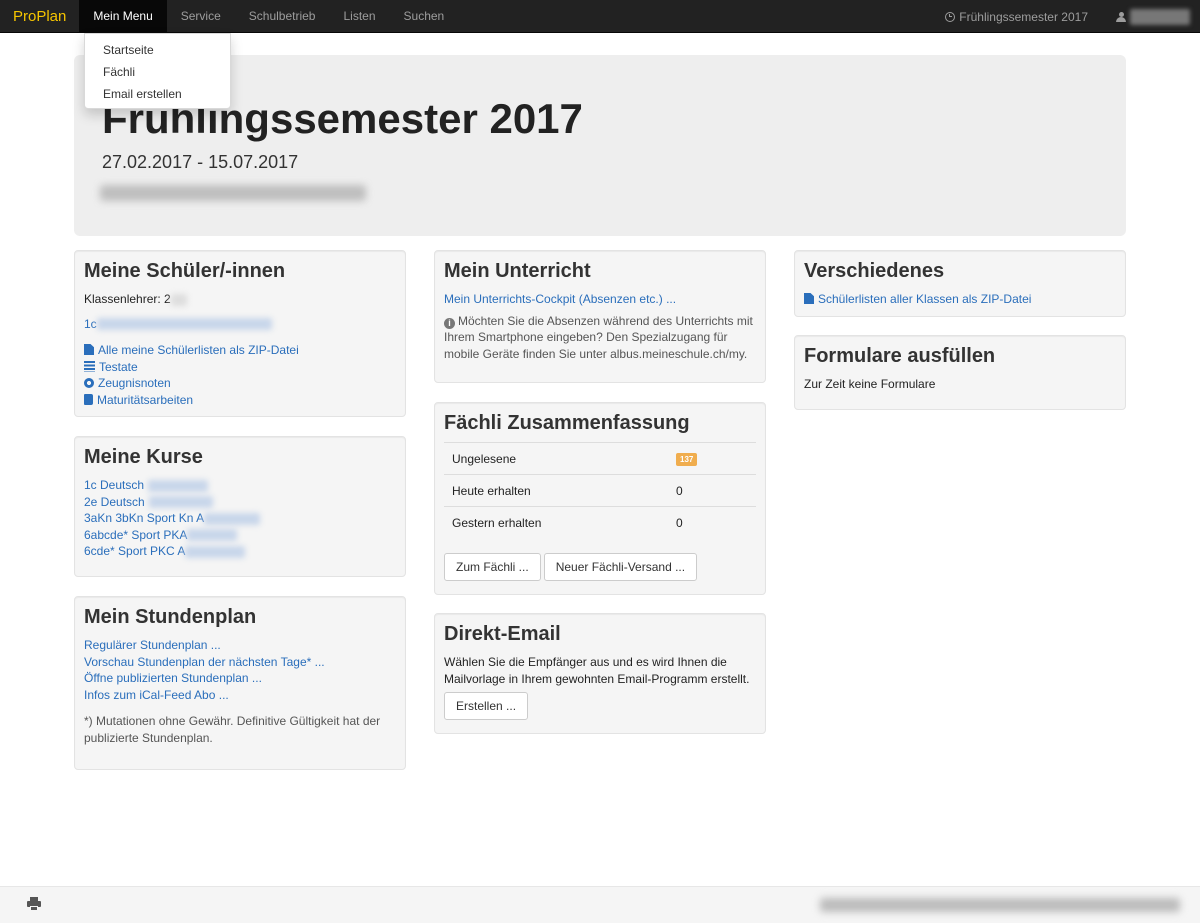 The width and height of the screenshot is (1200, 923). What do you see at coordinates (240, 350) in the screenshot?
I see `link-schuelerlisten-zip: Alle meine Schülerlisten als ZIP-Datei` at bounding box center [240, 350].